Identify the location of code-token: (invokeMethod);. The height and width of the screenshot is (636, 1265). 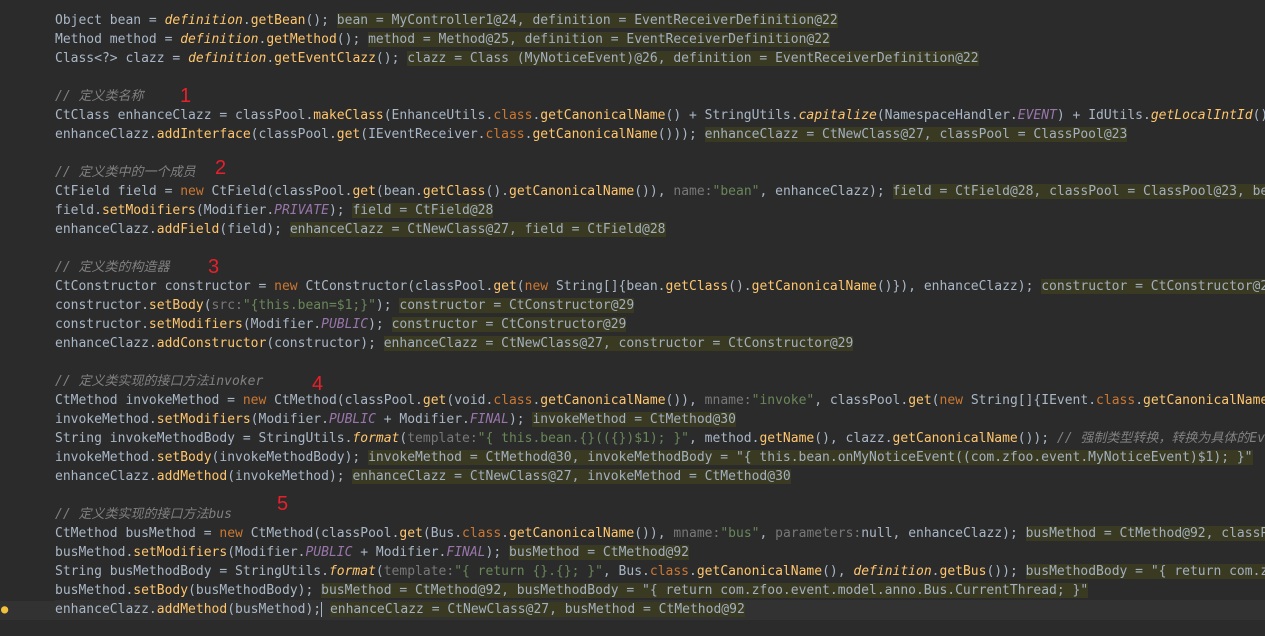
(290, 476).